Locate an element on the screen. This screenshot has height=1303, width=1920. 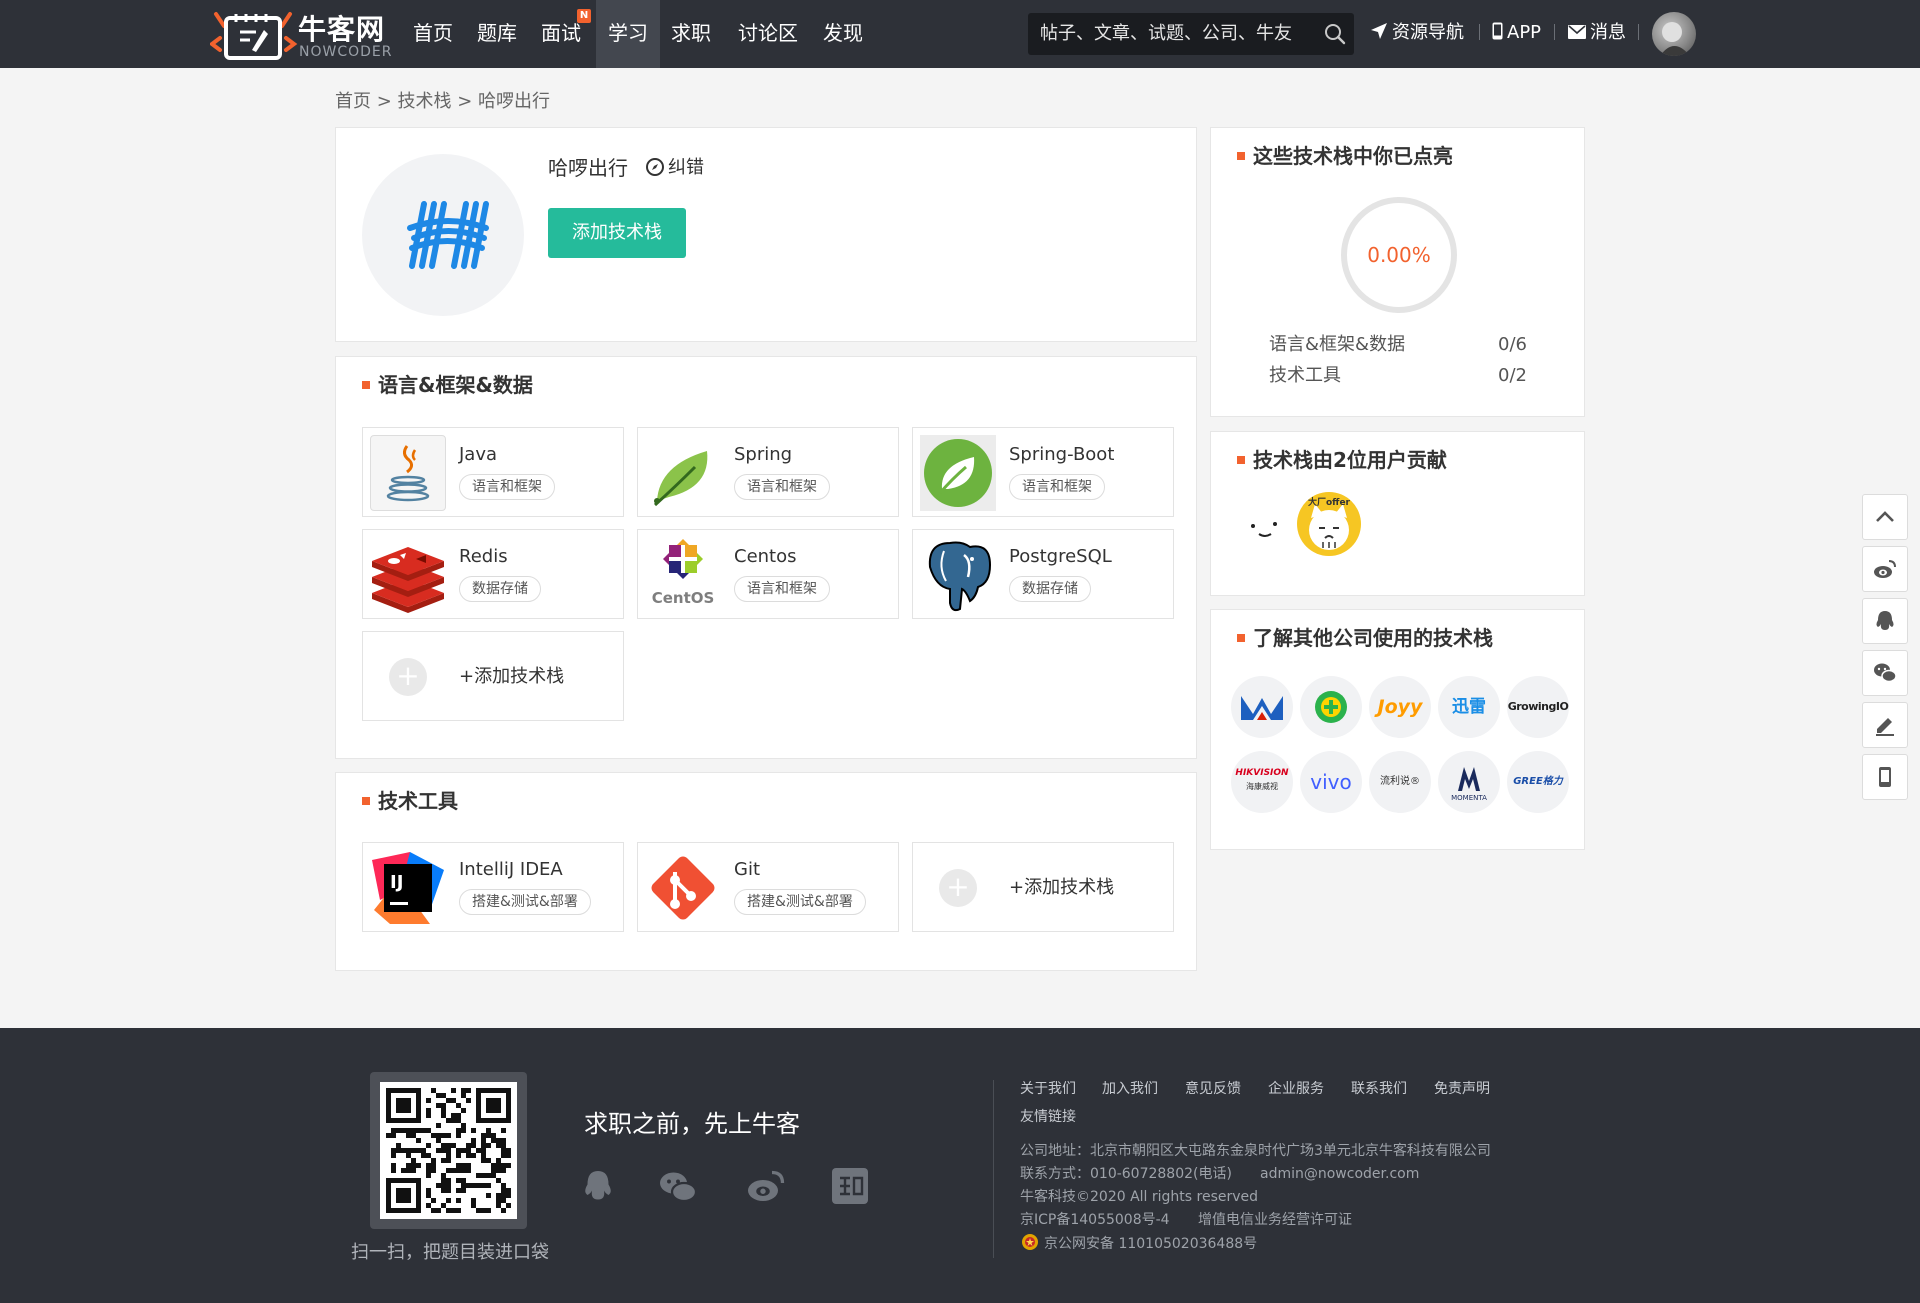
footer-icp: 京ICP备14055008号-4 is located at coordinates (1095, 1220).